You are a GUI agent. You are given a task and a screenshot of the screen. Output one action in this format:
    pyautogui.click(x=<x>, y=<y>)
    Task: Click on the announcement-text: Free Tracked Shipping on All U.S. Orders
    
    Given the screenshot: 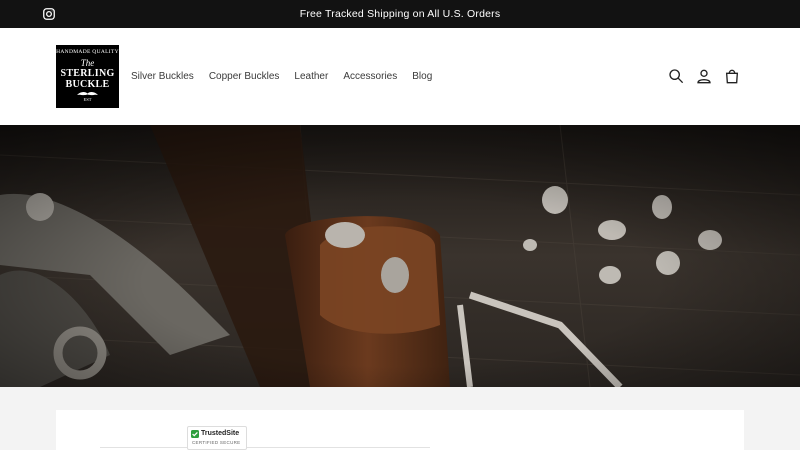 What is the action you would take?
    pyautogui.click(x=400, y=14)
    